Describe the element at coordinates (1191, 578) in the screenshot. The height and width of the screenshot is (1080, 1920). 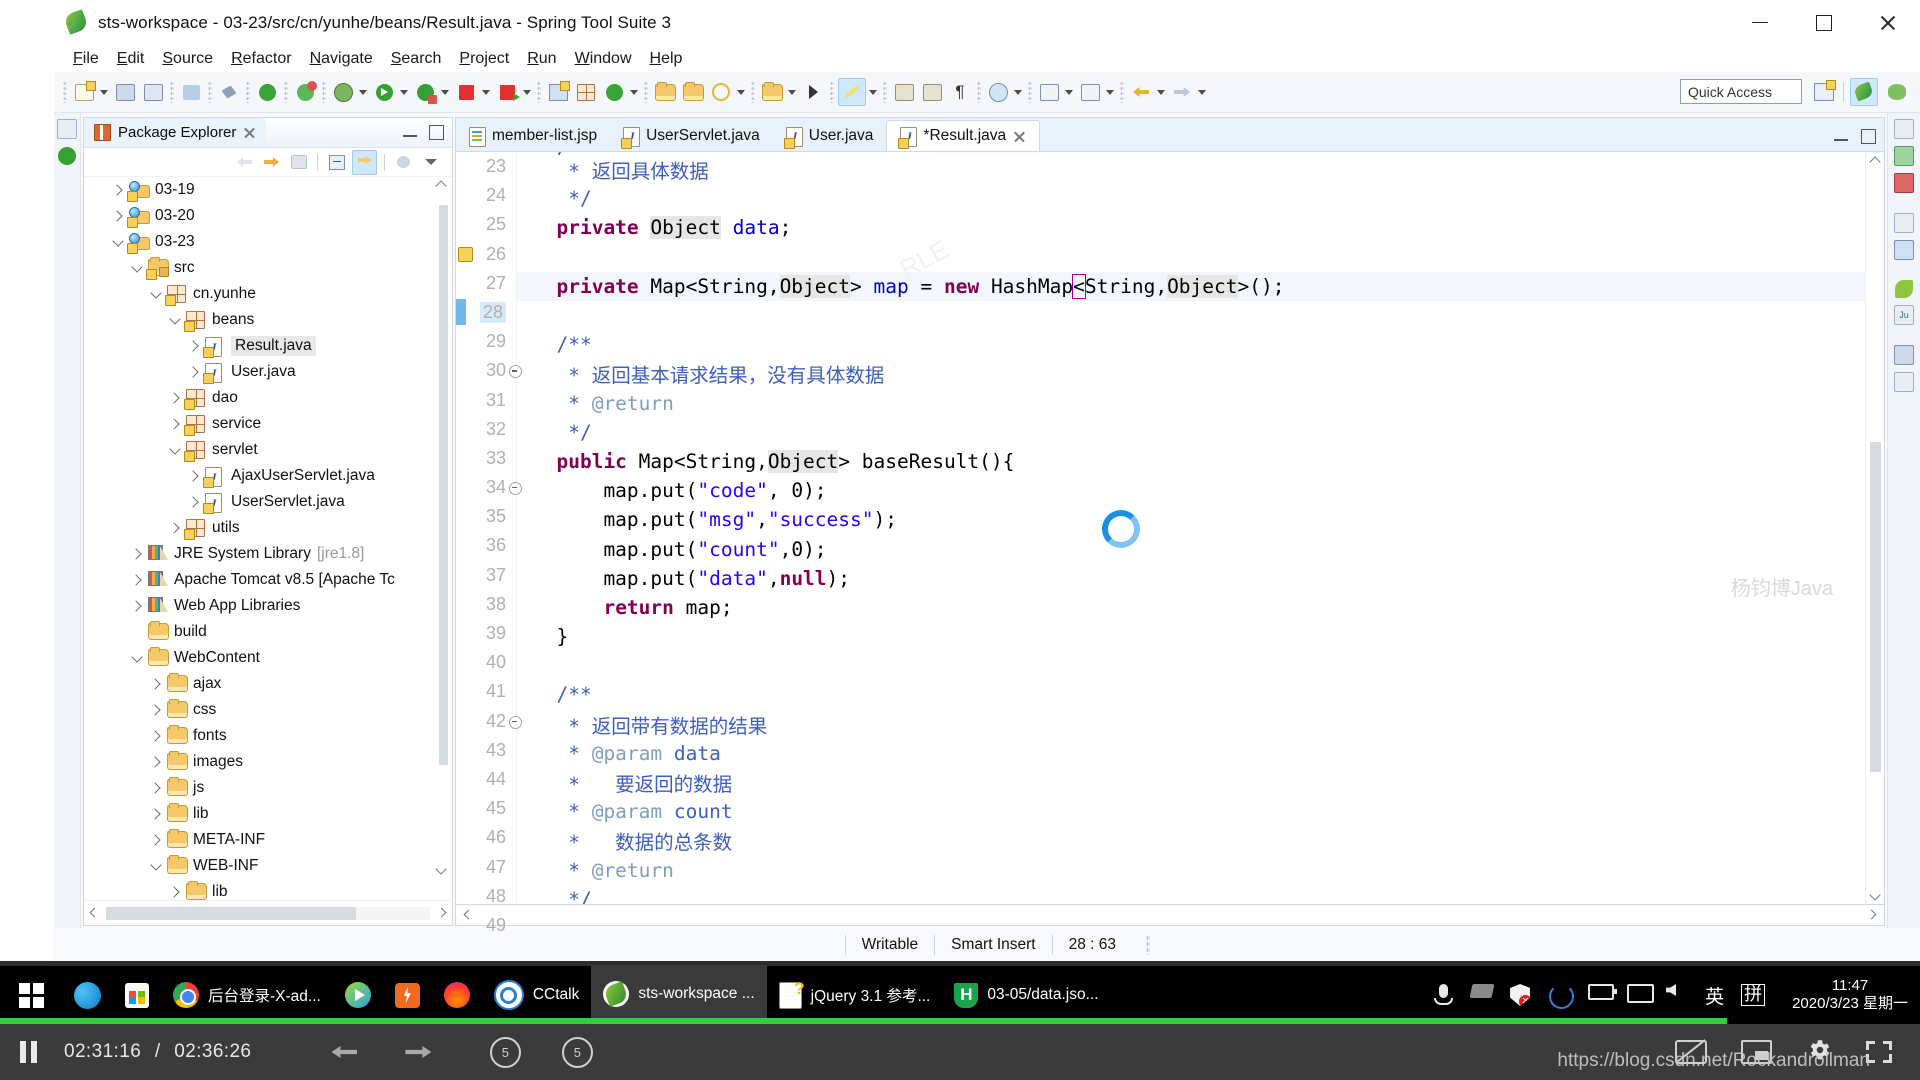
I see `code-line-38: map.put("data", null);` at that location.